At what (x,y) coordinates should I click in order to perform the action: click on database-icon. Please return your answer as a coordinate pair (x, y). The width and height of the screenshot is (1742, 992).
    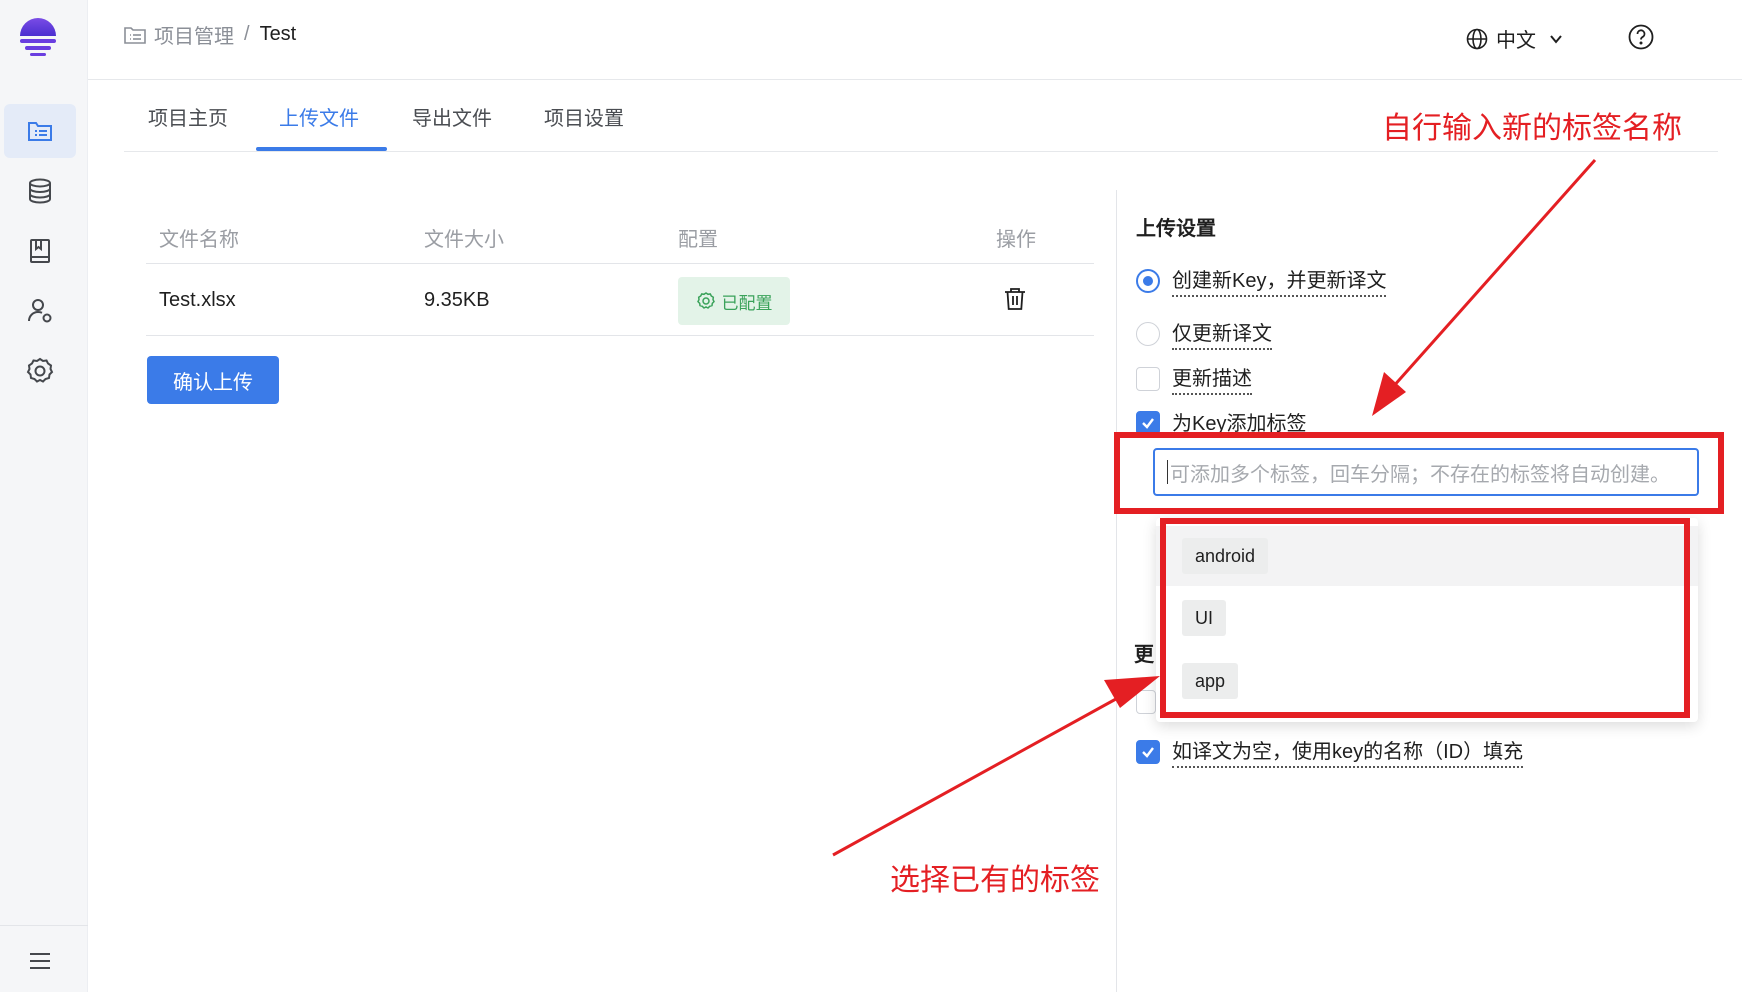
    Looking at the image, I should click on (40, 191).